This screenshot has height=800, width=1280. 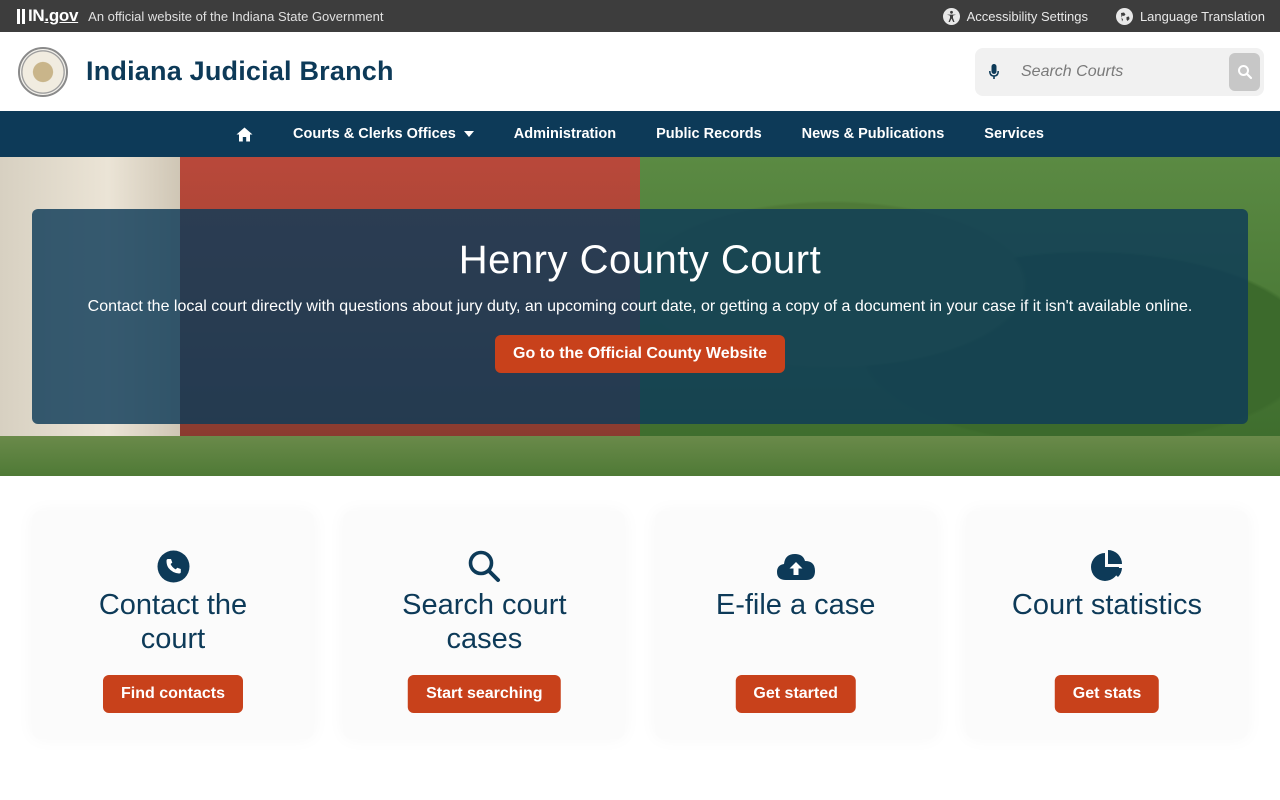 I want to click on in-gov-prefix: IN, so click(x=36, y=15).